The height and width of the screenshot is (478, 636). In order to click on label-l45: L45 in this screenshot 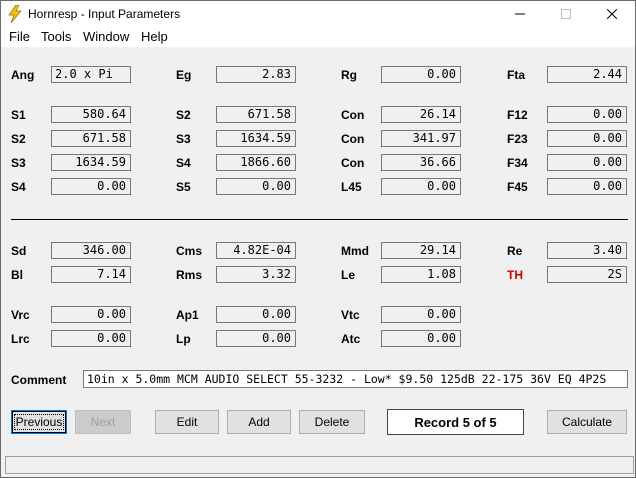, I will do `click(351, 187)`.